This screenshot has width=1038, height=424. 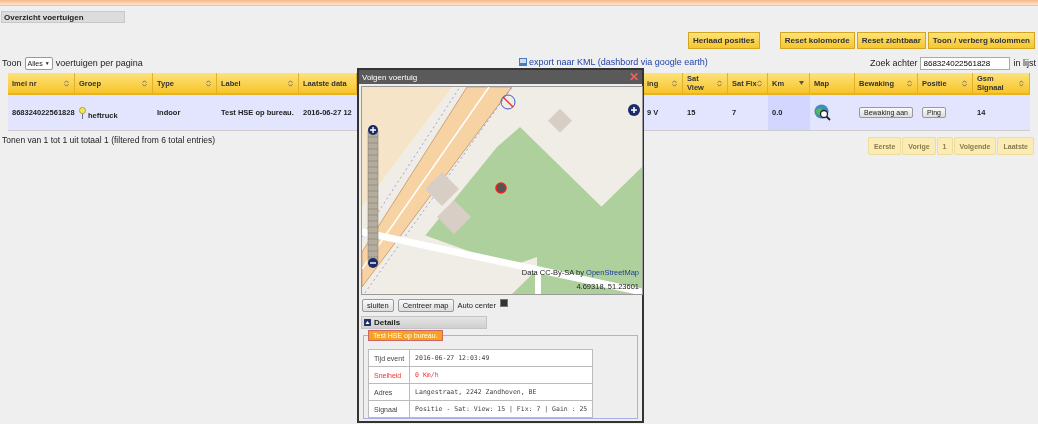 I want to click on export-icon, so click(x=523, y=62).